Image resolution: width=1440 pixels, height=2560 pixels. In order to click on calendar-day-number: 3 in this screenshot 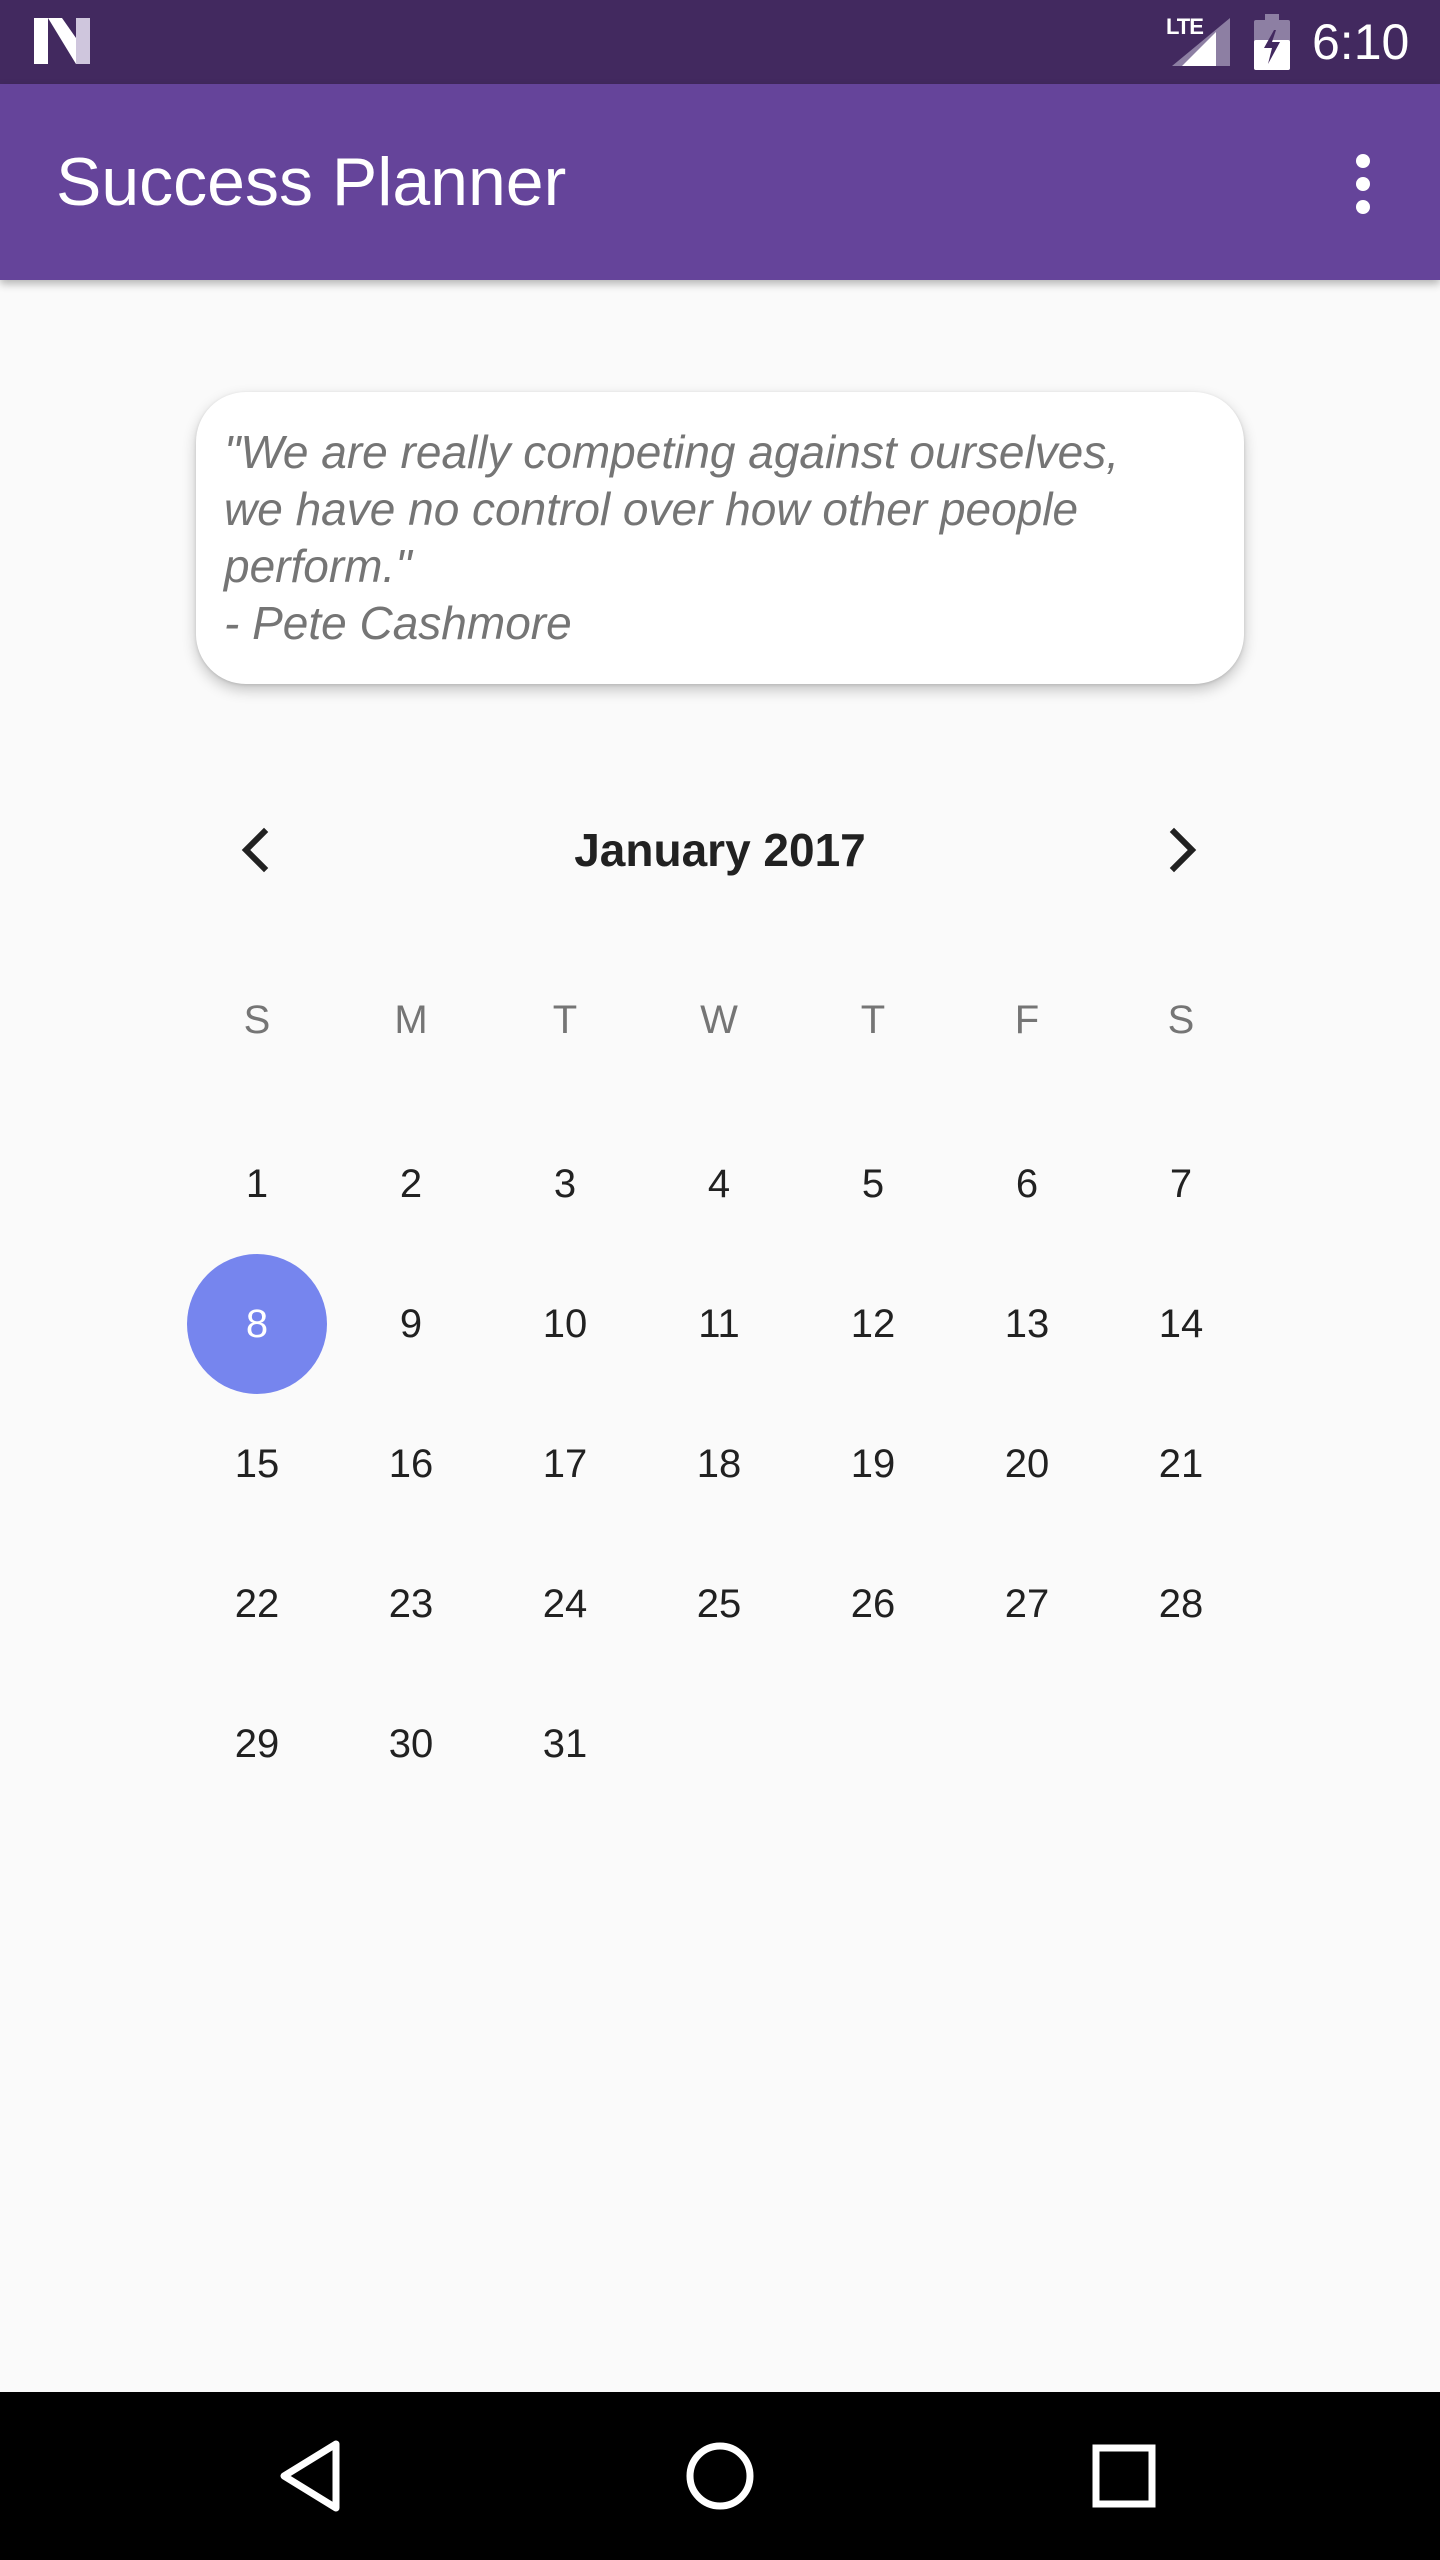, I will do `click(565, 1184)`.